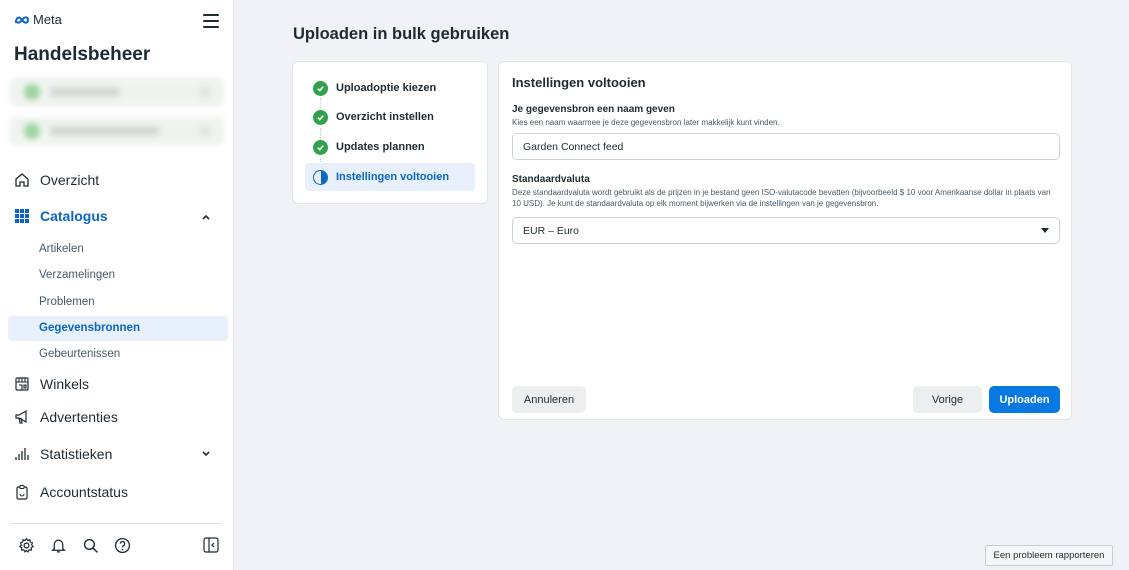 The image size is (1129, 570). What do you see at coordinates (118, 328) in the screenshot?
I see `sidebar-item-gegevensbronnen: Gegevensbronnen` at bounding box center [118, 328].